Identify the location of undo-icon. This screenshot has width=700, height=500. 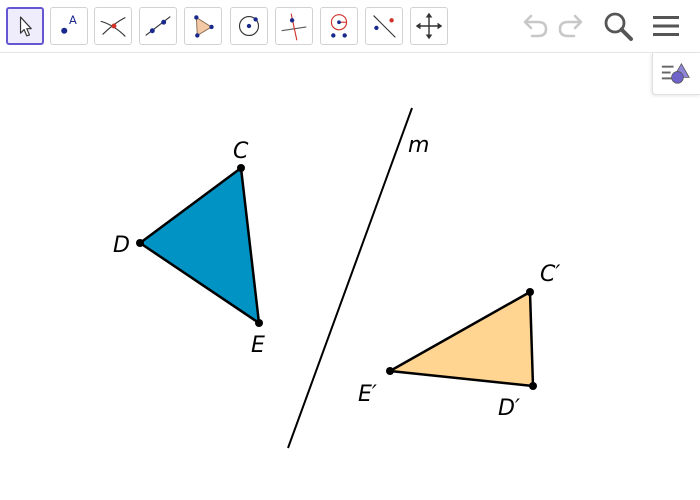
(535, 26).